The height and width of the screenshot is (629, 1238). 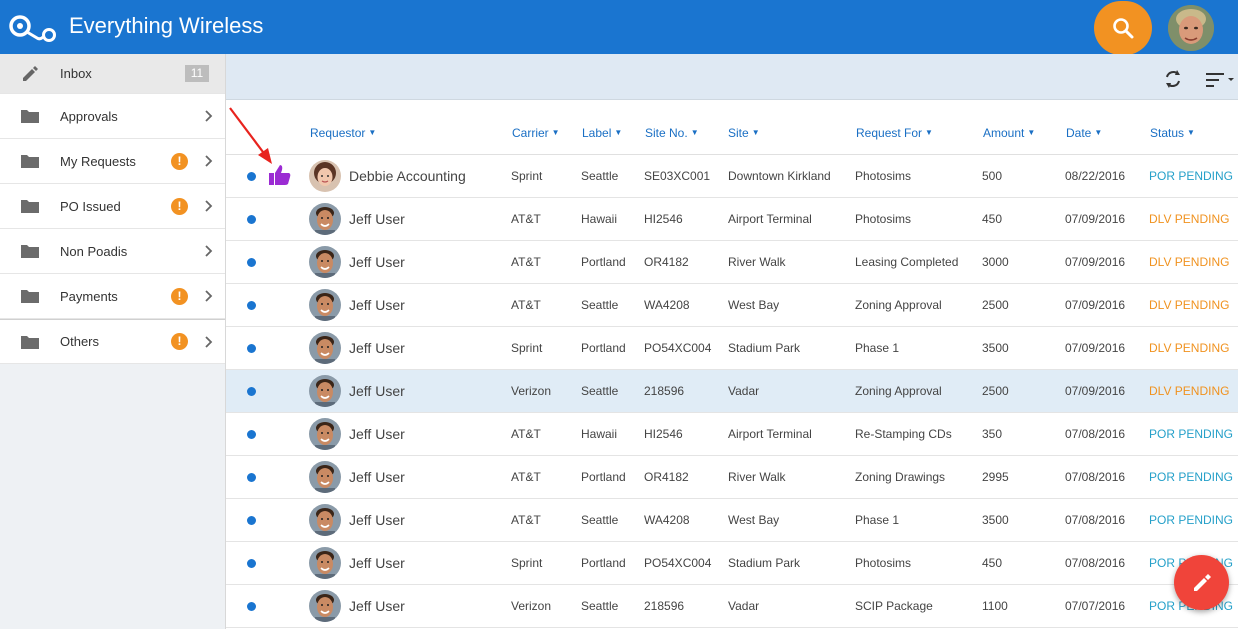 What do you see at coordinates (343, 133) in the screenshot?
I see `column-header-requestor: Requestor ▼` at bounding box center [343, 133].